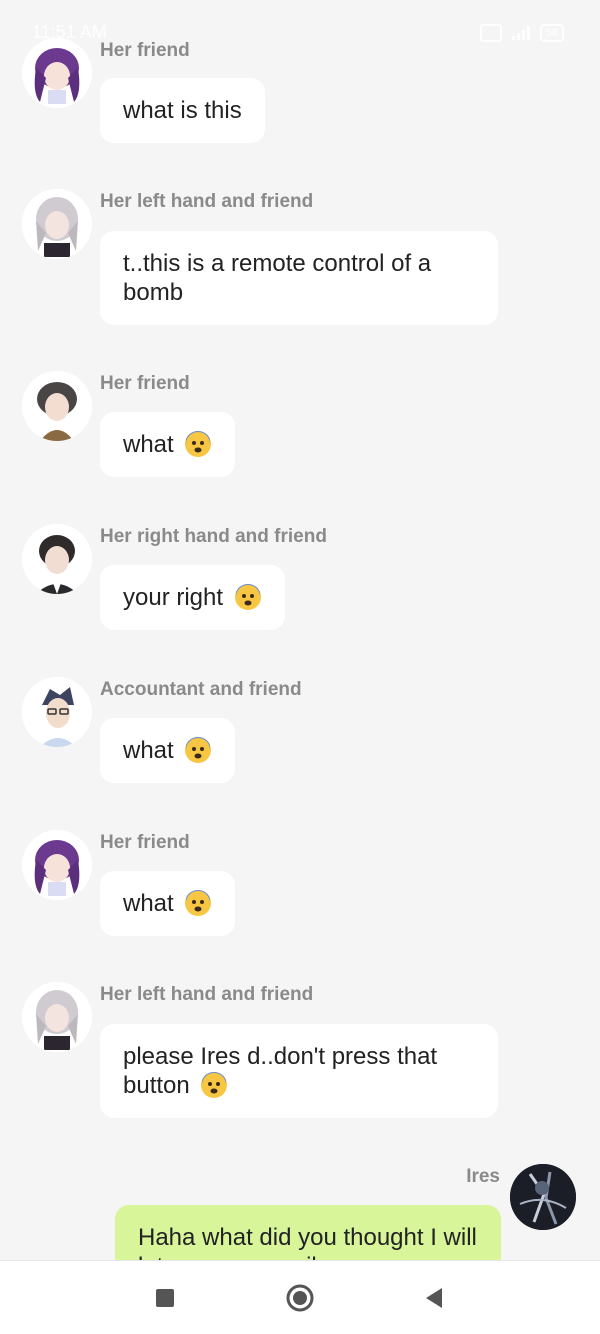  I want to click on signal-icon, so click(520, 33).